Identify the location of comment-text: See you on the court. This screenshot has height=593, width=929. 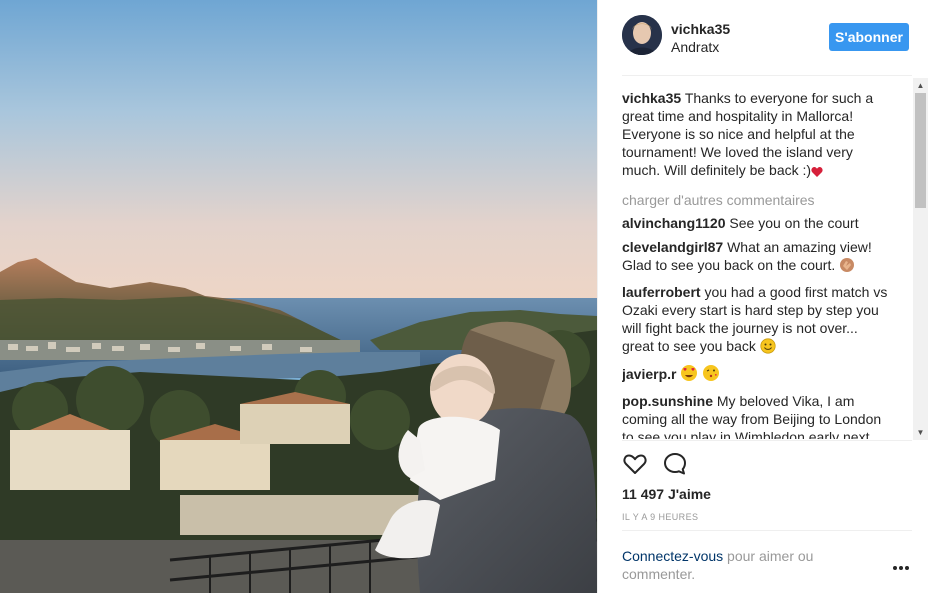
(794, 223).